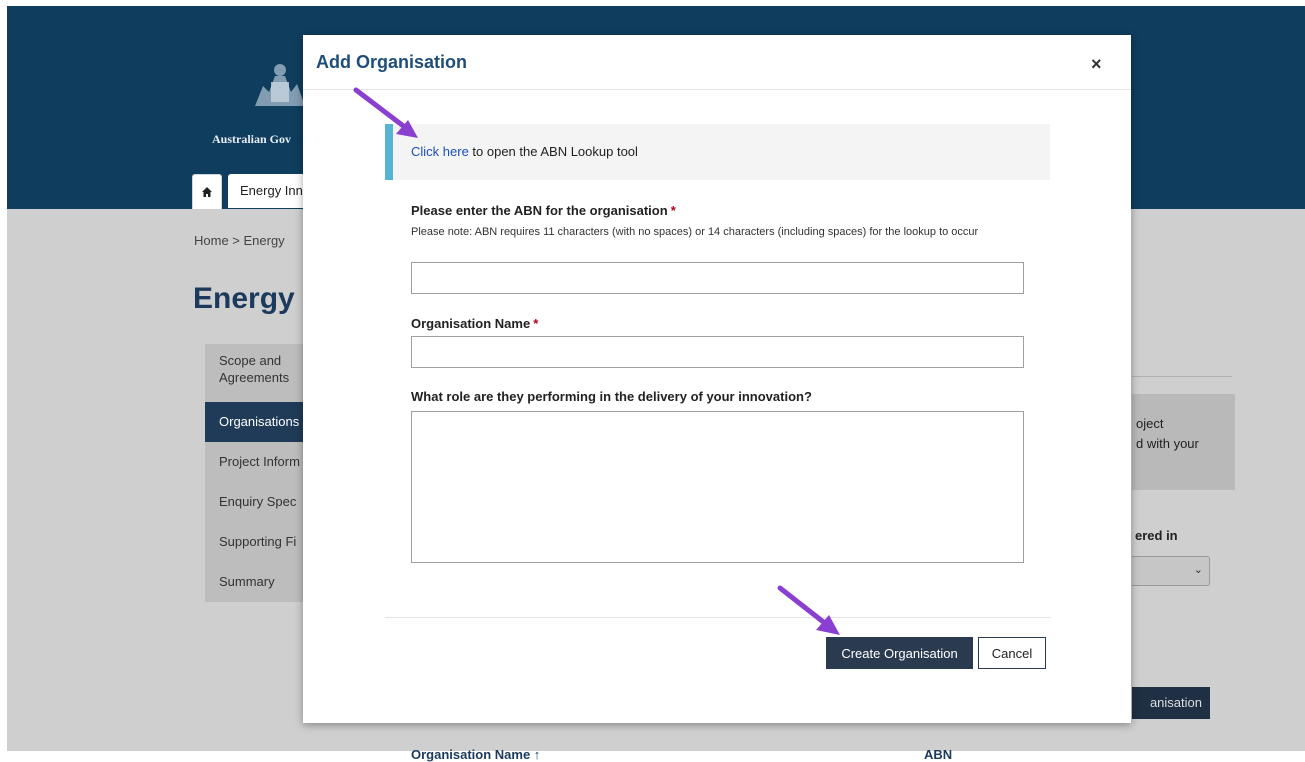  Describe the element at coordinates (252, 139) in the screenshot. I see `government-name: Australian Gov` at that location.